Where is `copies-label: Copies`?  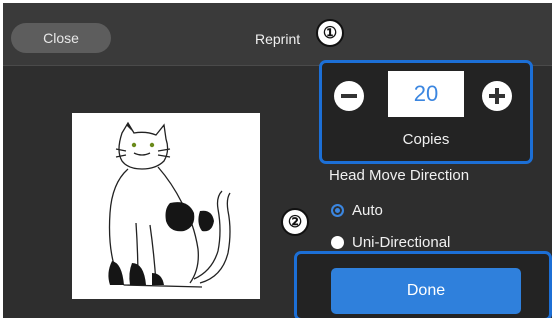
copies-label: Copies is located at coordinates (426, 139).